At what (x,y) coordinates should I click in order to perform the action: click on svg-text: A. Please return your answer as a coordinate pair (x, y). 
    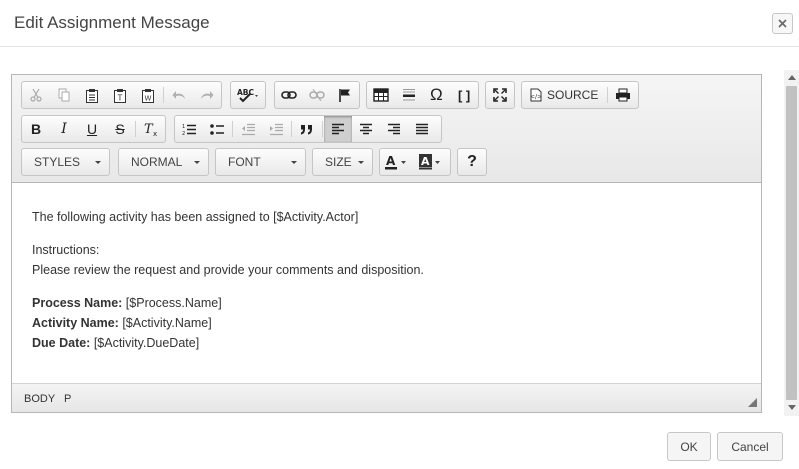
    Looking at the image, I should click on (391, 161).